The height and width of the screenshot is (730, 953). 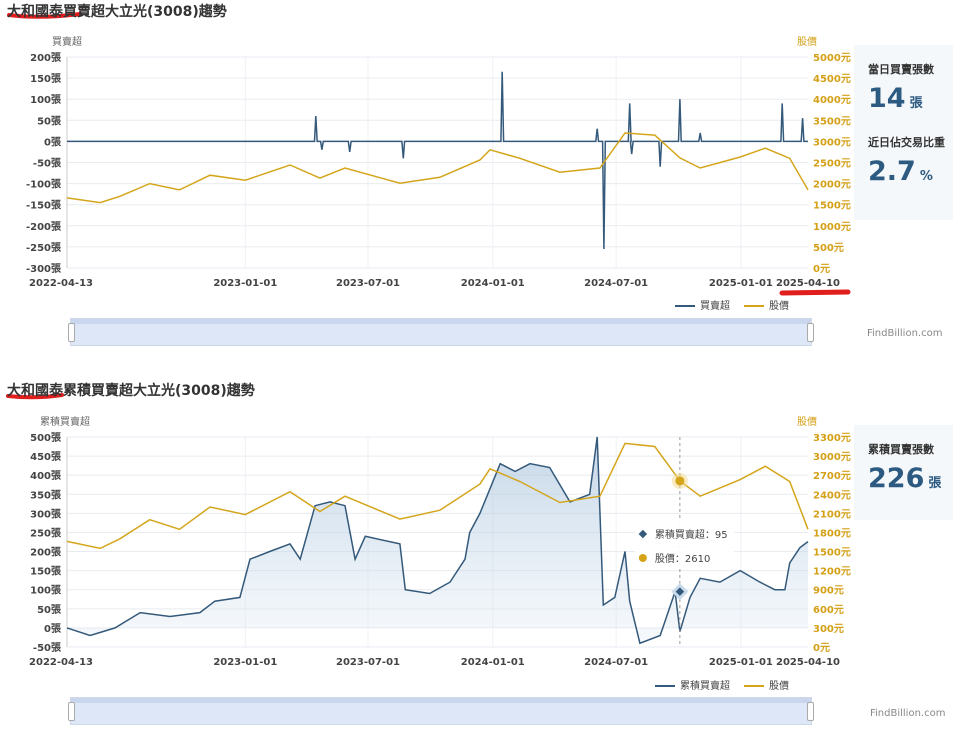 I want to click on chart2-right-axis-name: 股價, so click(x=807, y=422).